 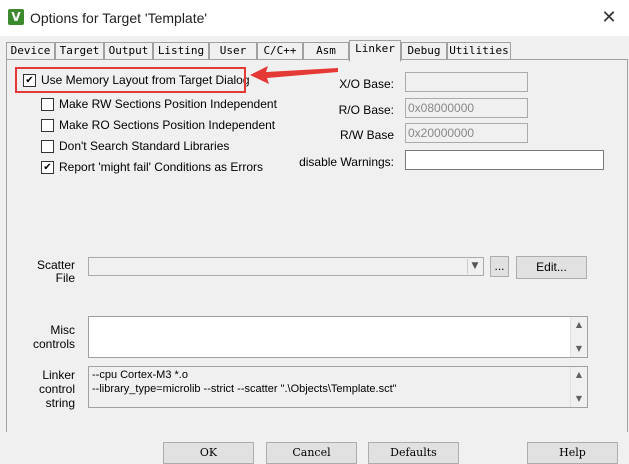 I want to click on title-bar: V Options for Target 'Template' ✕, so click(x=314, y=18).